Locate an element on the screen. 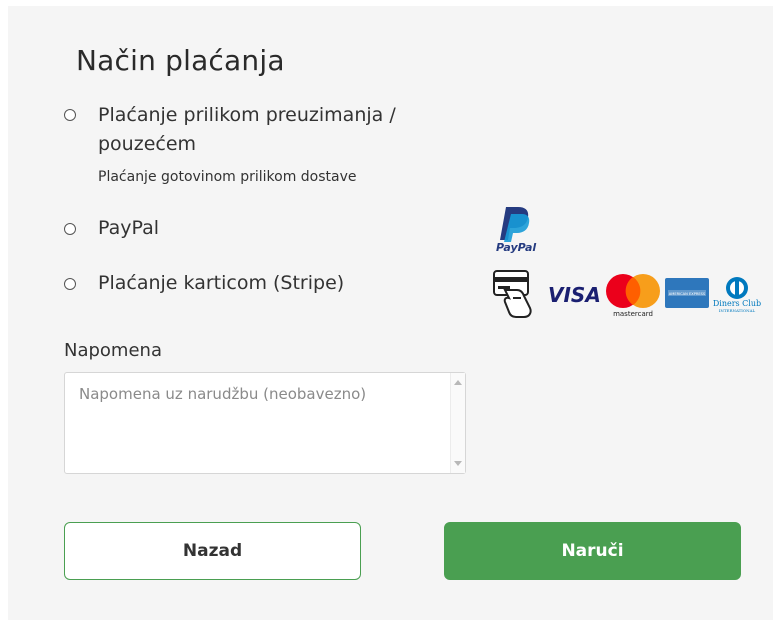 Image resolution: width=776 pixels, height=621 pixels. order-button: Naruči is located at coordinates (592, 551).